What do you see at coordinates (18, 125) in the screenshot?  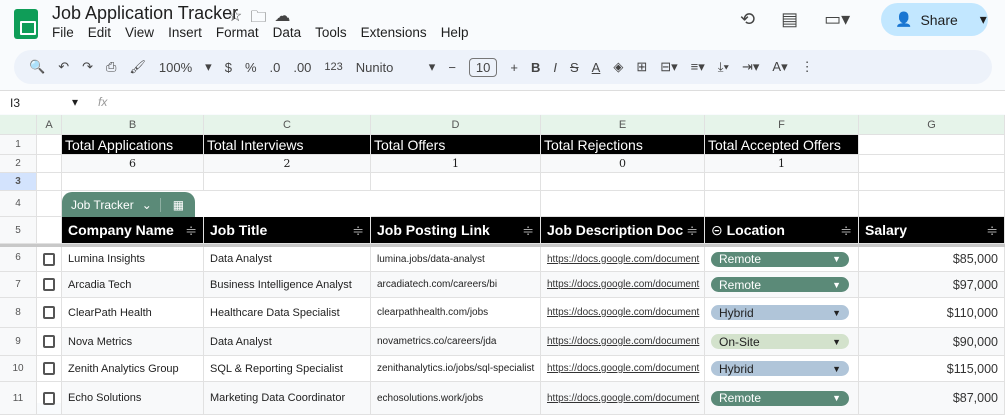 I see `corner` at bounding box center [18, 125].